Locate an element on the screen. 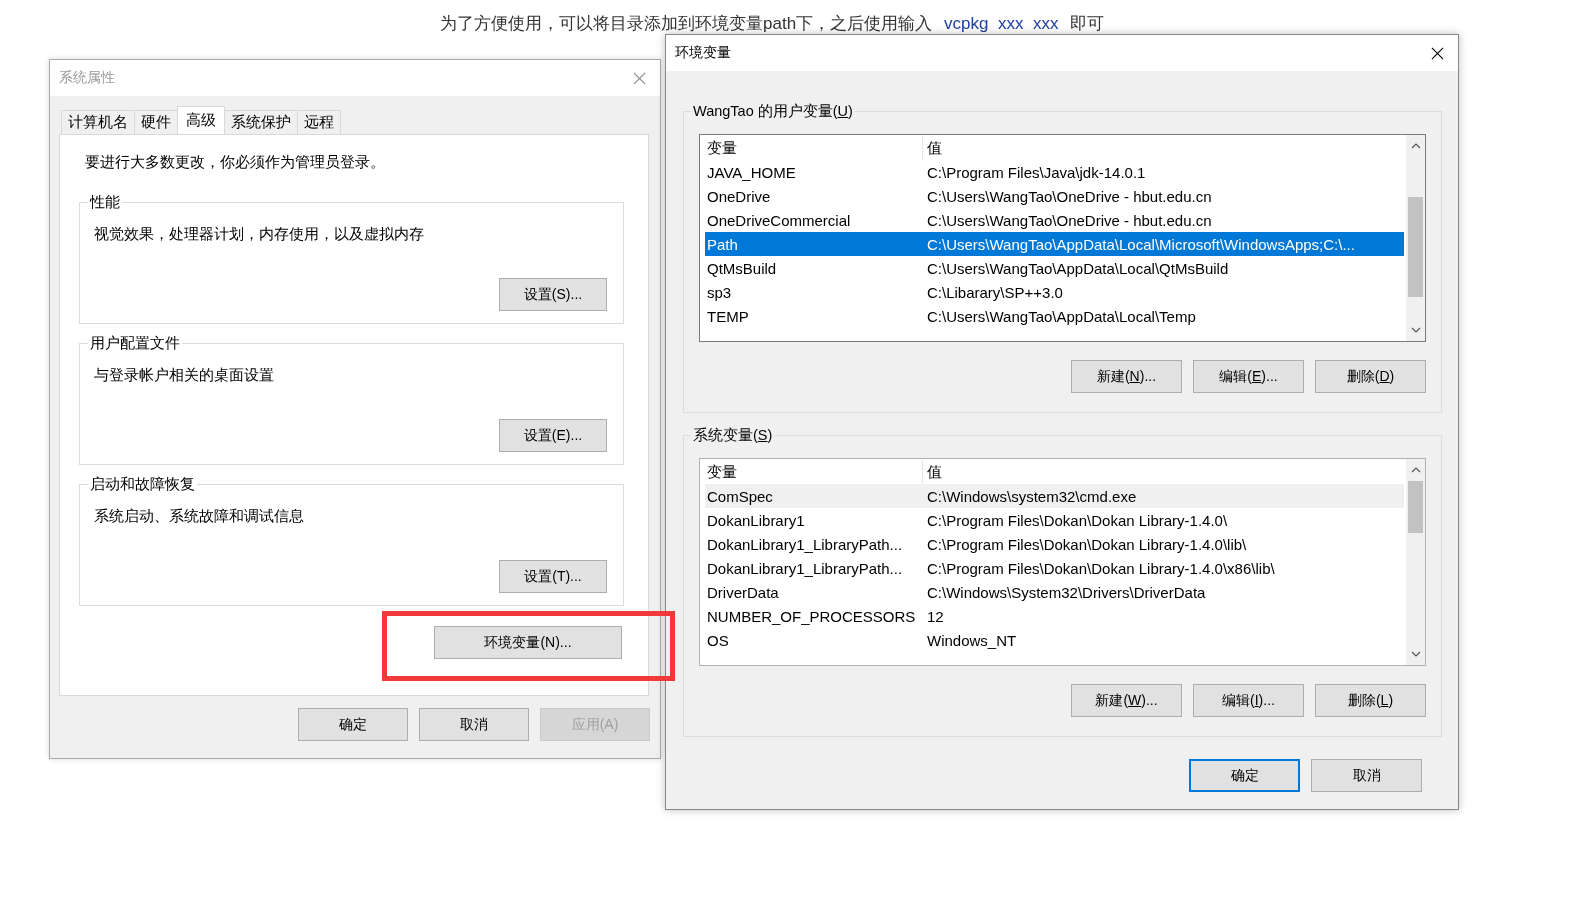  variable-name: OneDrive is located at coordinates (739, 196).